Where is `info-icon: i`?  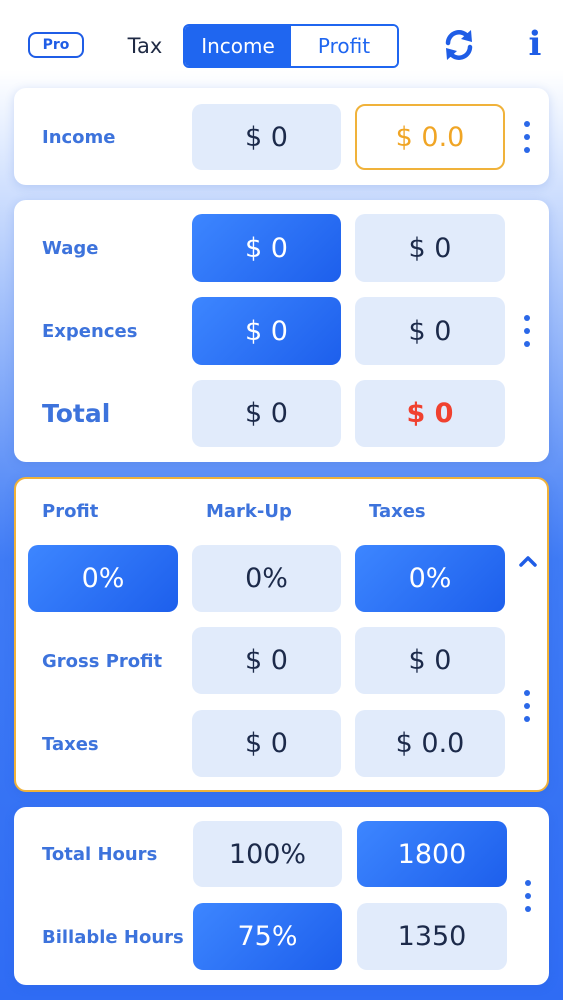 info-icon: i is located at coordinates (535, 44).